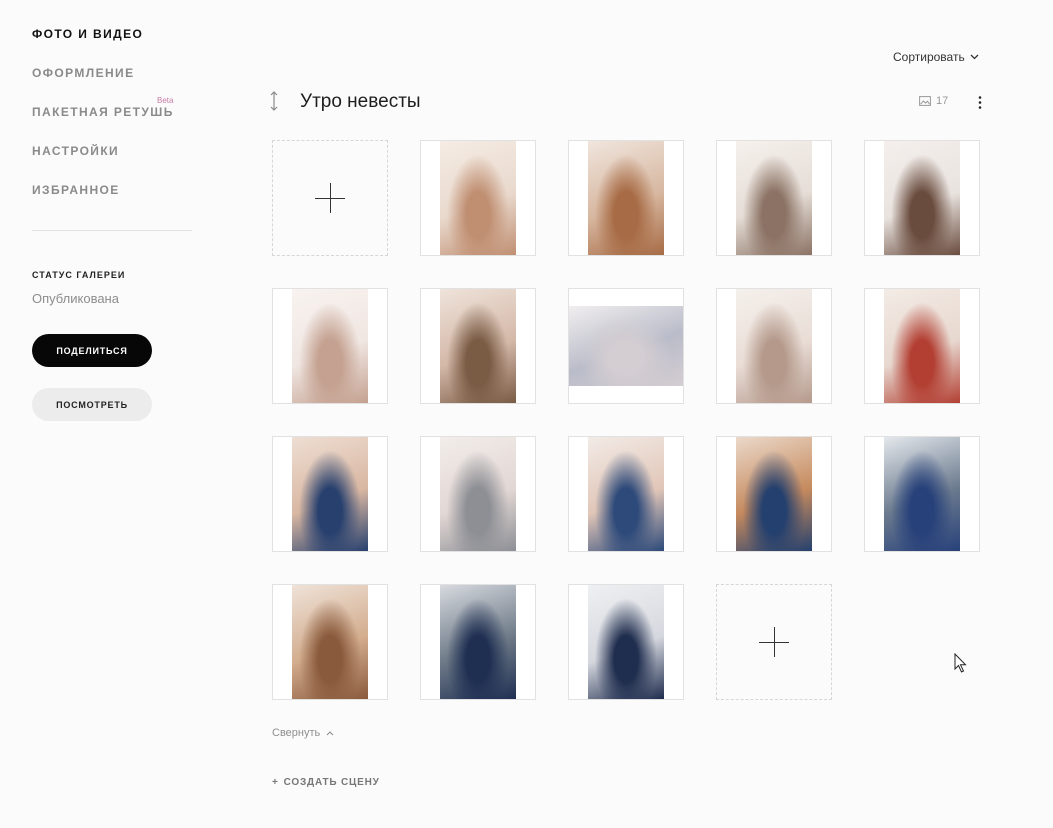  What do you see at coordinates (933, 101) in the screenshot?
I see `photo-count: 17` at bounding box center [933, 101].